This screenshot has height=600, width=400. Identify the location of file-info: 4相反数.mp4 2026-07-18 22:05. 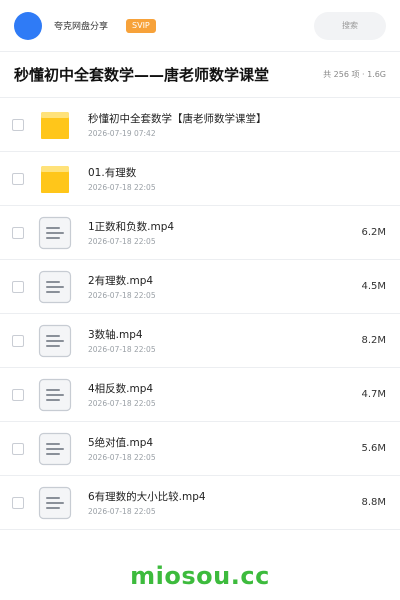
(122, 395).